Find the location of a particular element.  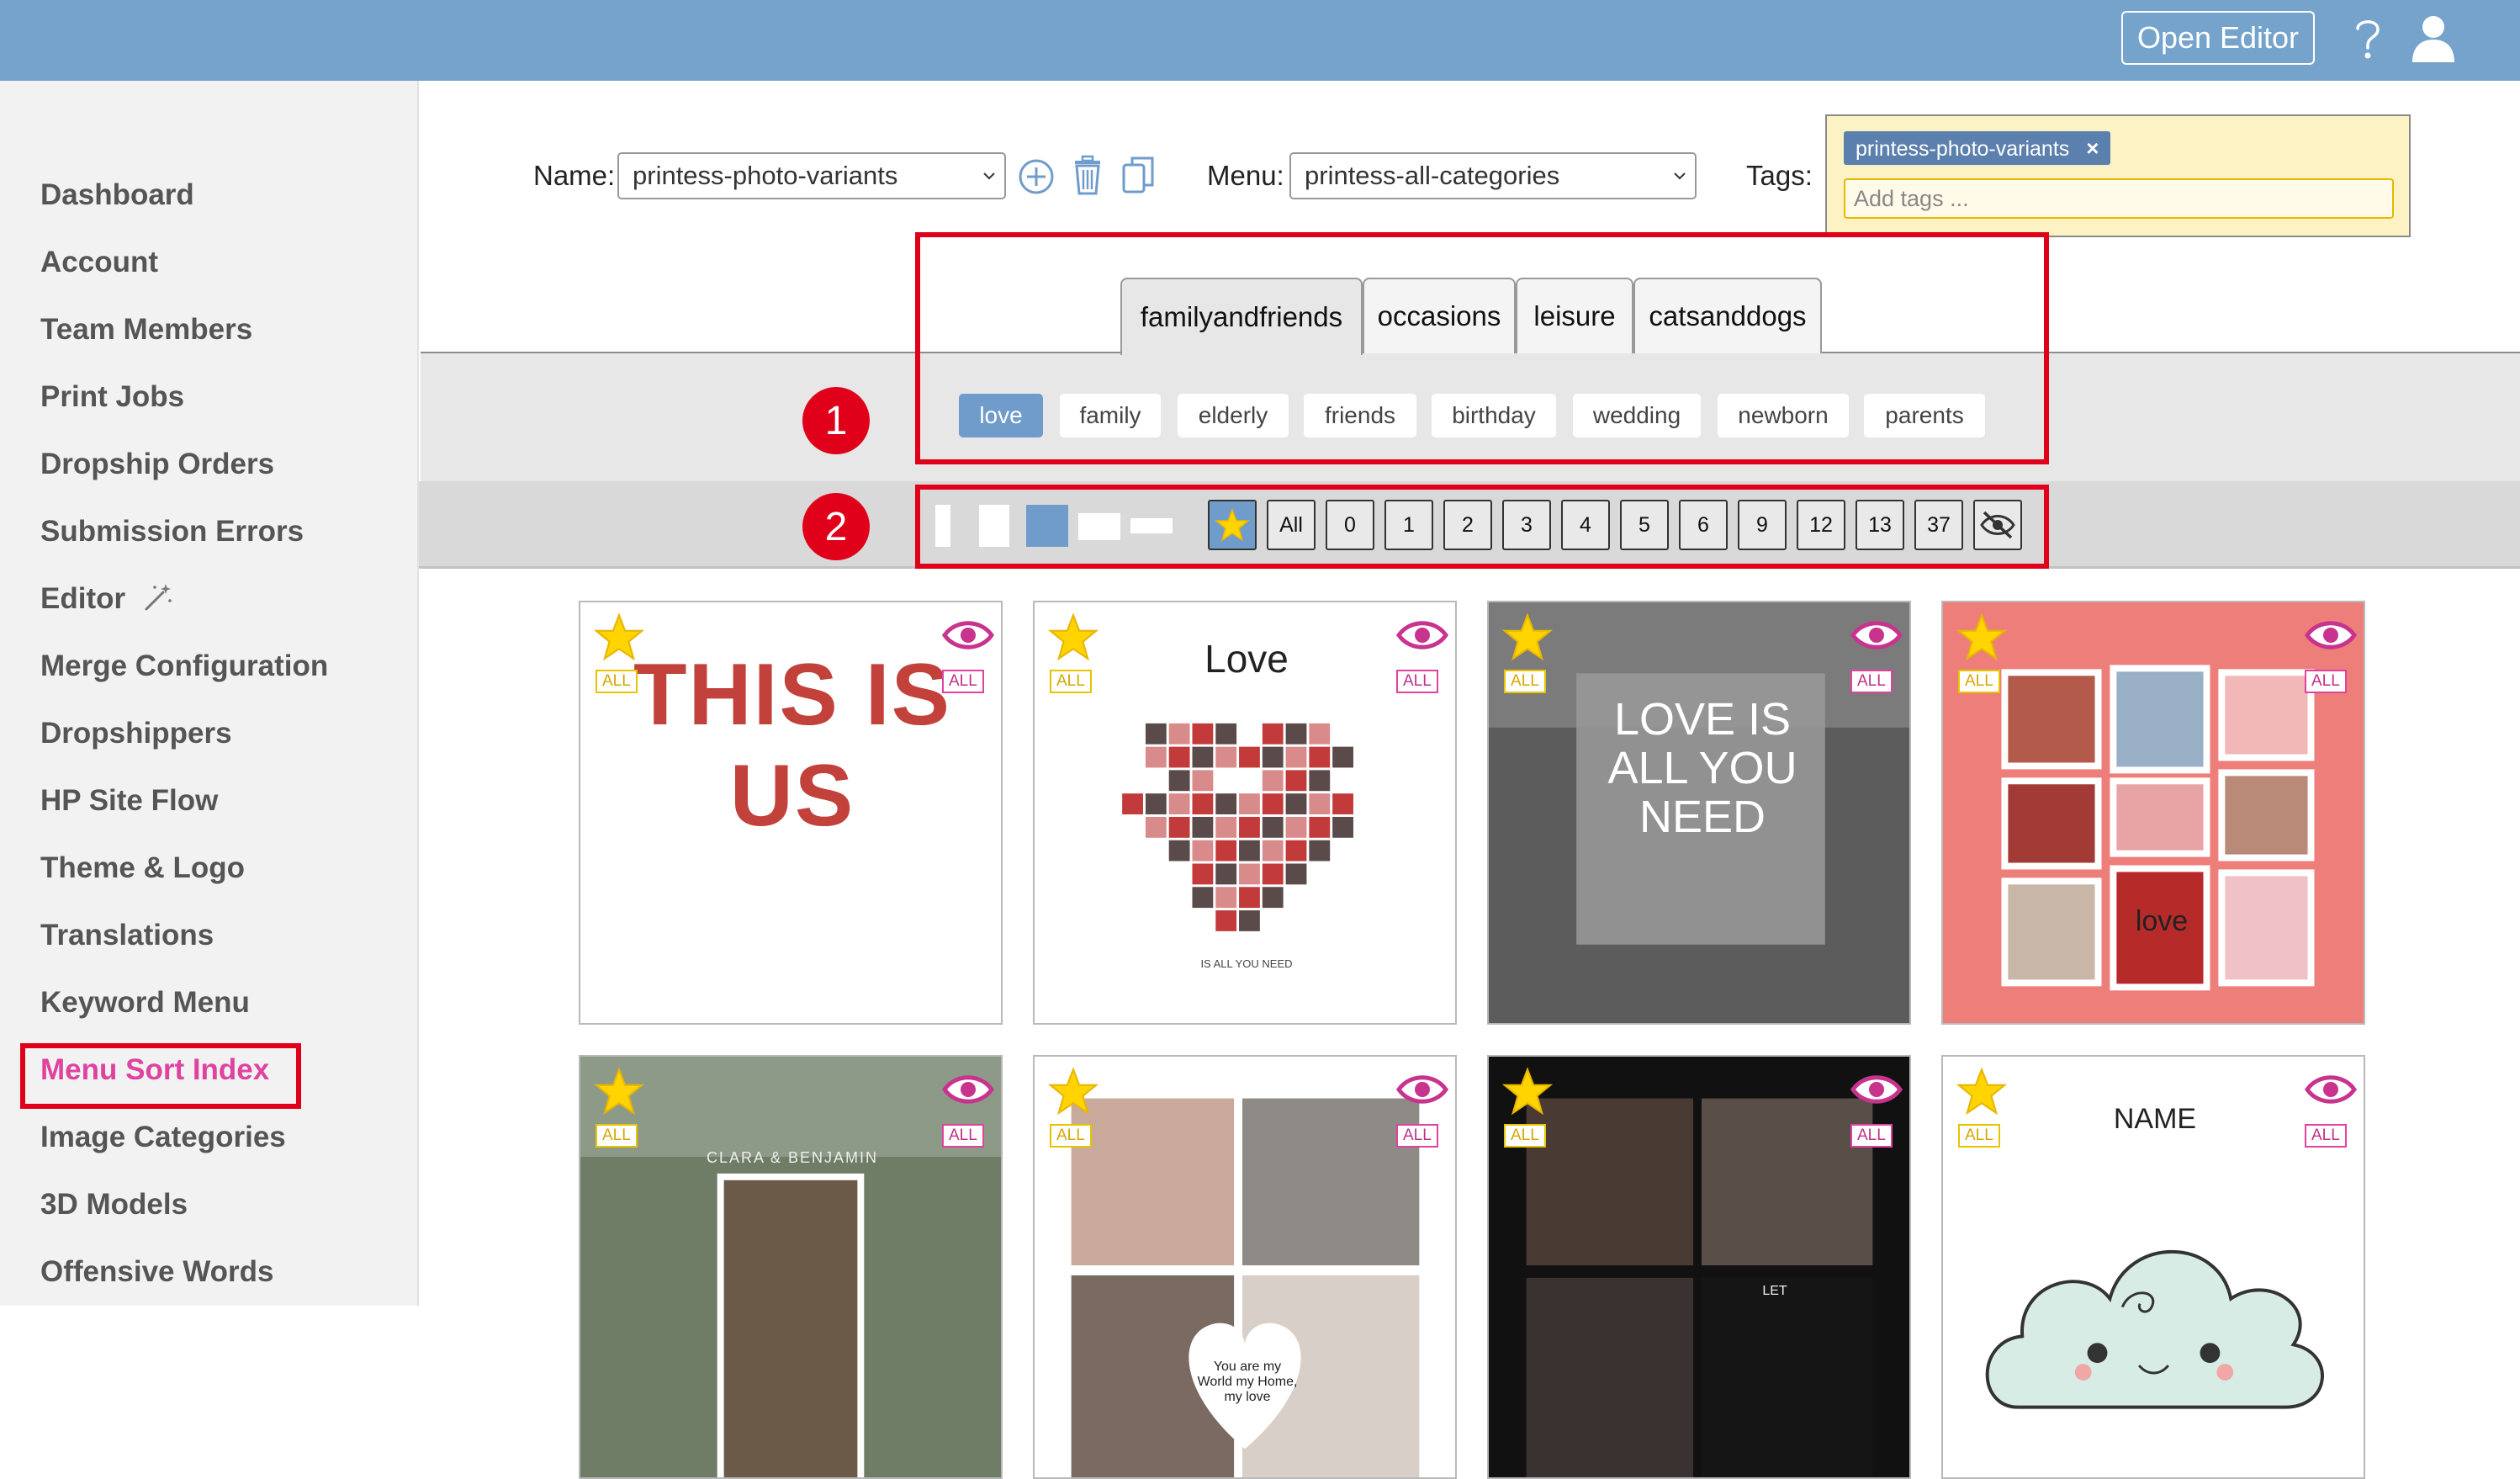

template-card: LET ALL ALL is located at coordinates (1699, 1267).